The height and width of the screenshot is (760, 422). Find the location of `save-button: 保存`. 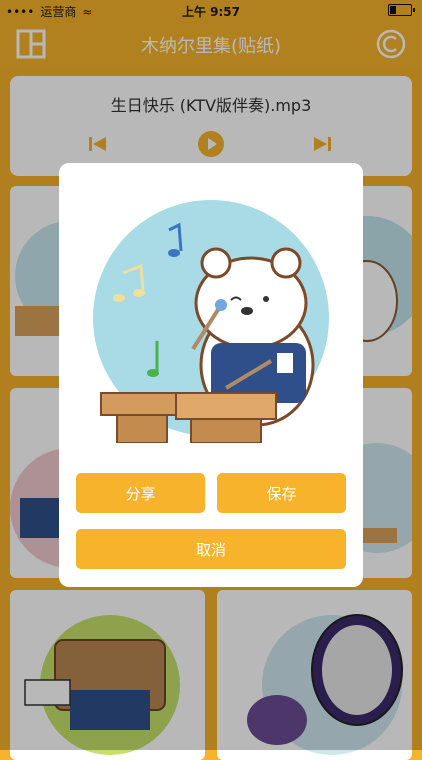

save-button: 保存 is located at coordinates (281, 493).